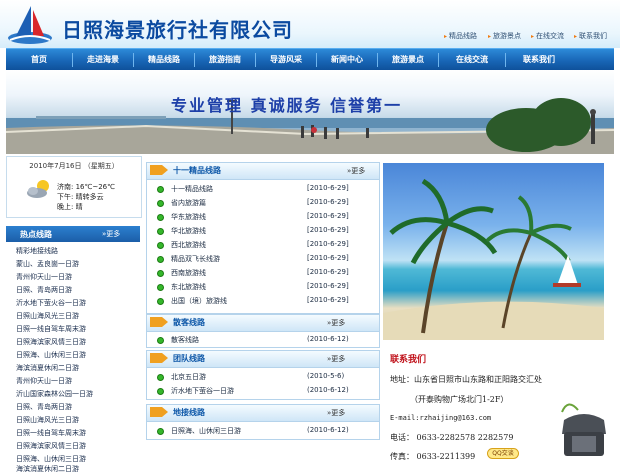 The width and height of the screenshot is (620, 474). Describe the element at coordinates (189, 358) in the screenshot. I see `group-routes-title: 团队线路` at that location.